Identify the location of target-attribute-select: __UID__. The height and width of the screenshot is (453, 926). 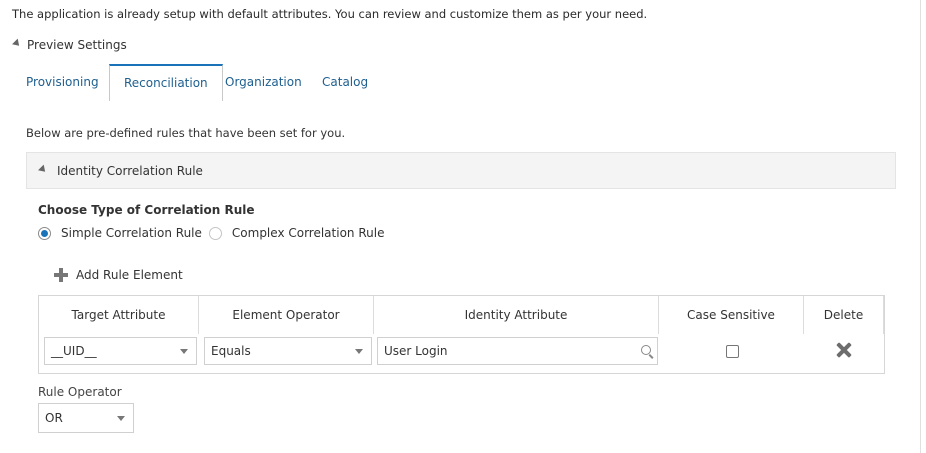
(120, 351).